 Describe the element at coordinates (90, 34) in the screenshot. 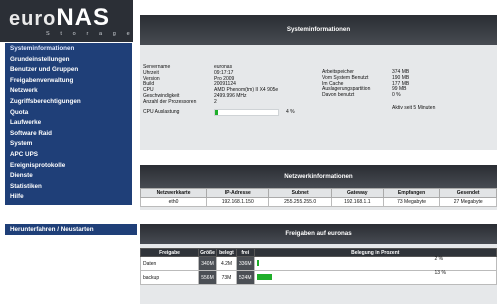

I see `brand-tagline: S t o r a g e` at that location.